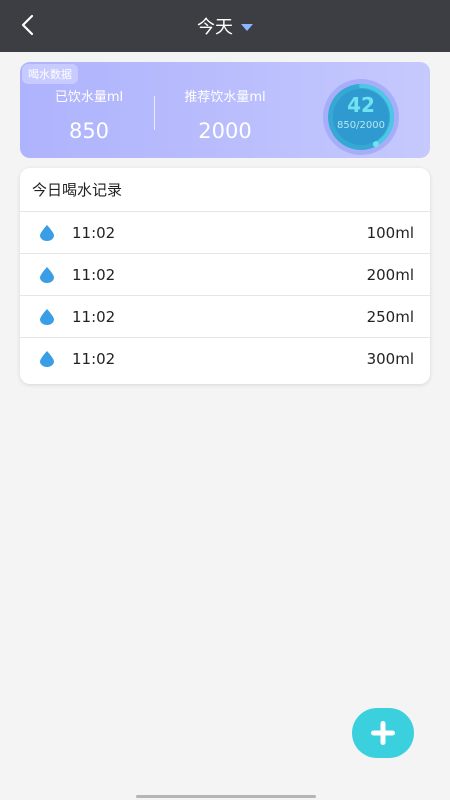  I want to click on record-row: 11:02 100ml, so click(225, 233).